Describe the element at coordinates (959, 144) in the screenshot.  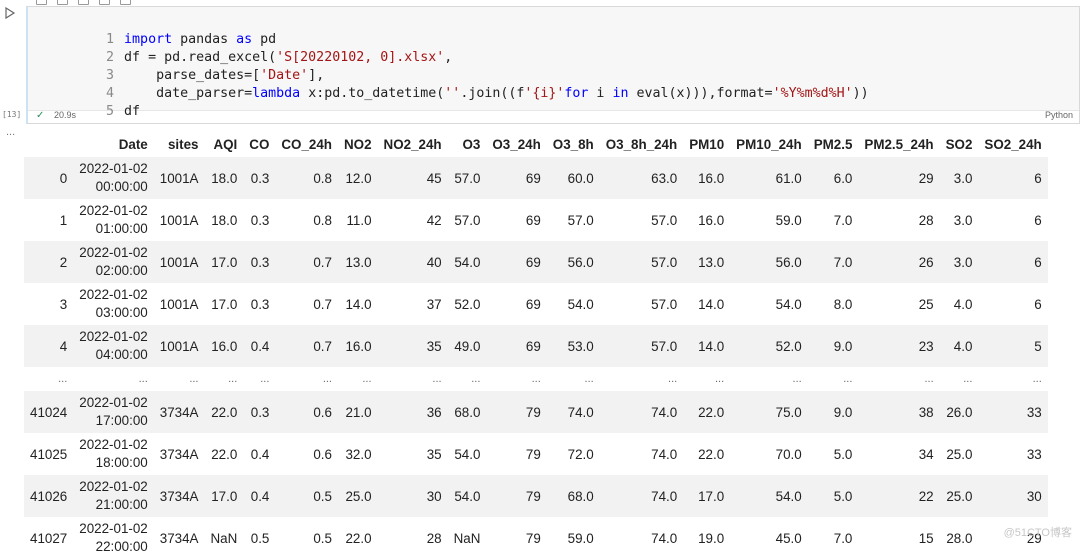
I see `column-header: SO2` at that location.